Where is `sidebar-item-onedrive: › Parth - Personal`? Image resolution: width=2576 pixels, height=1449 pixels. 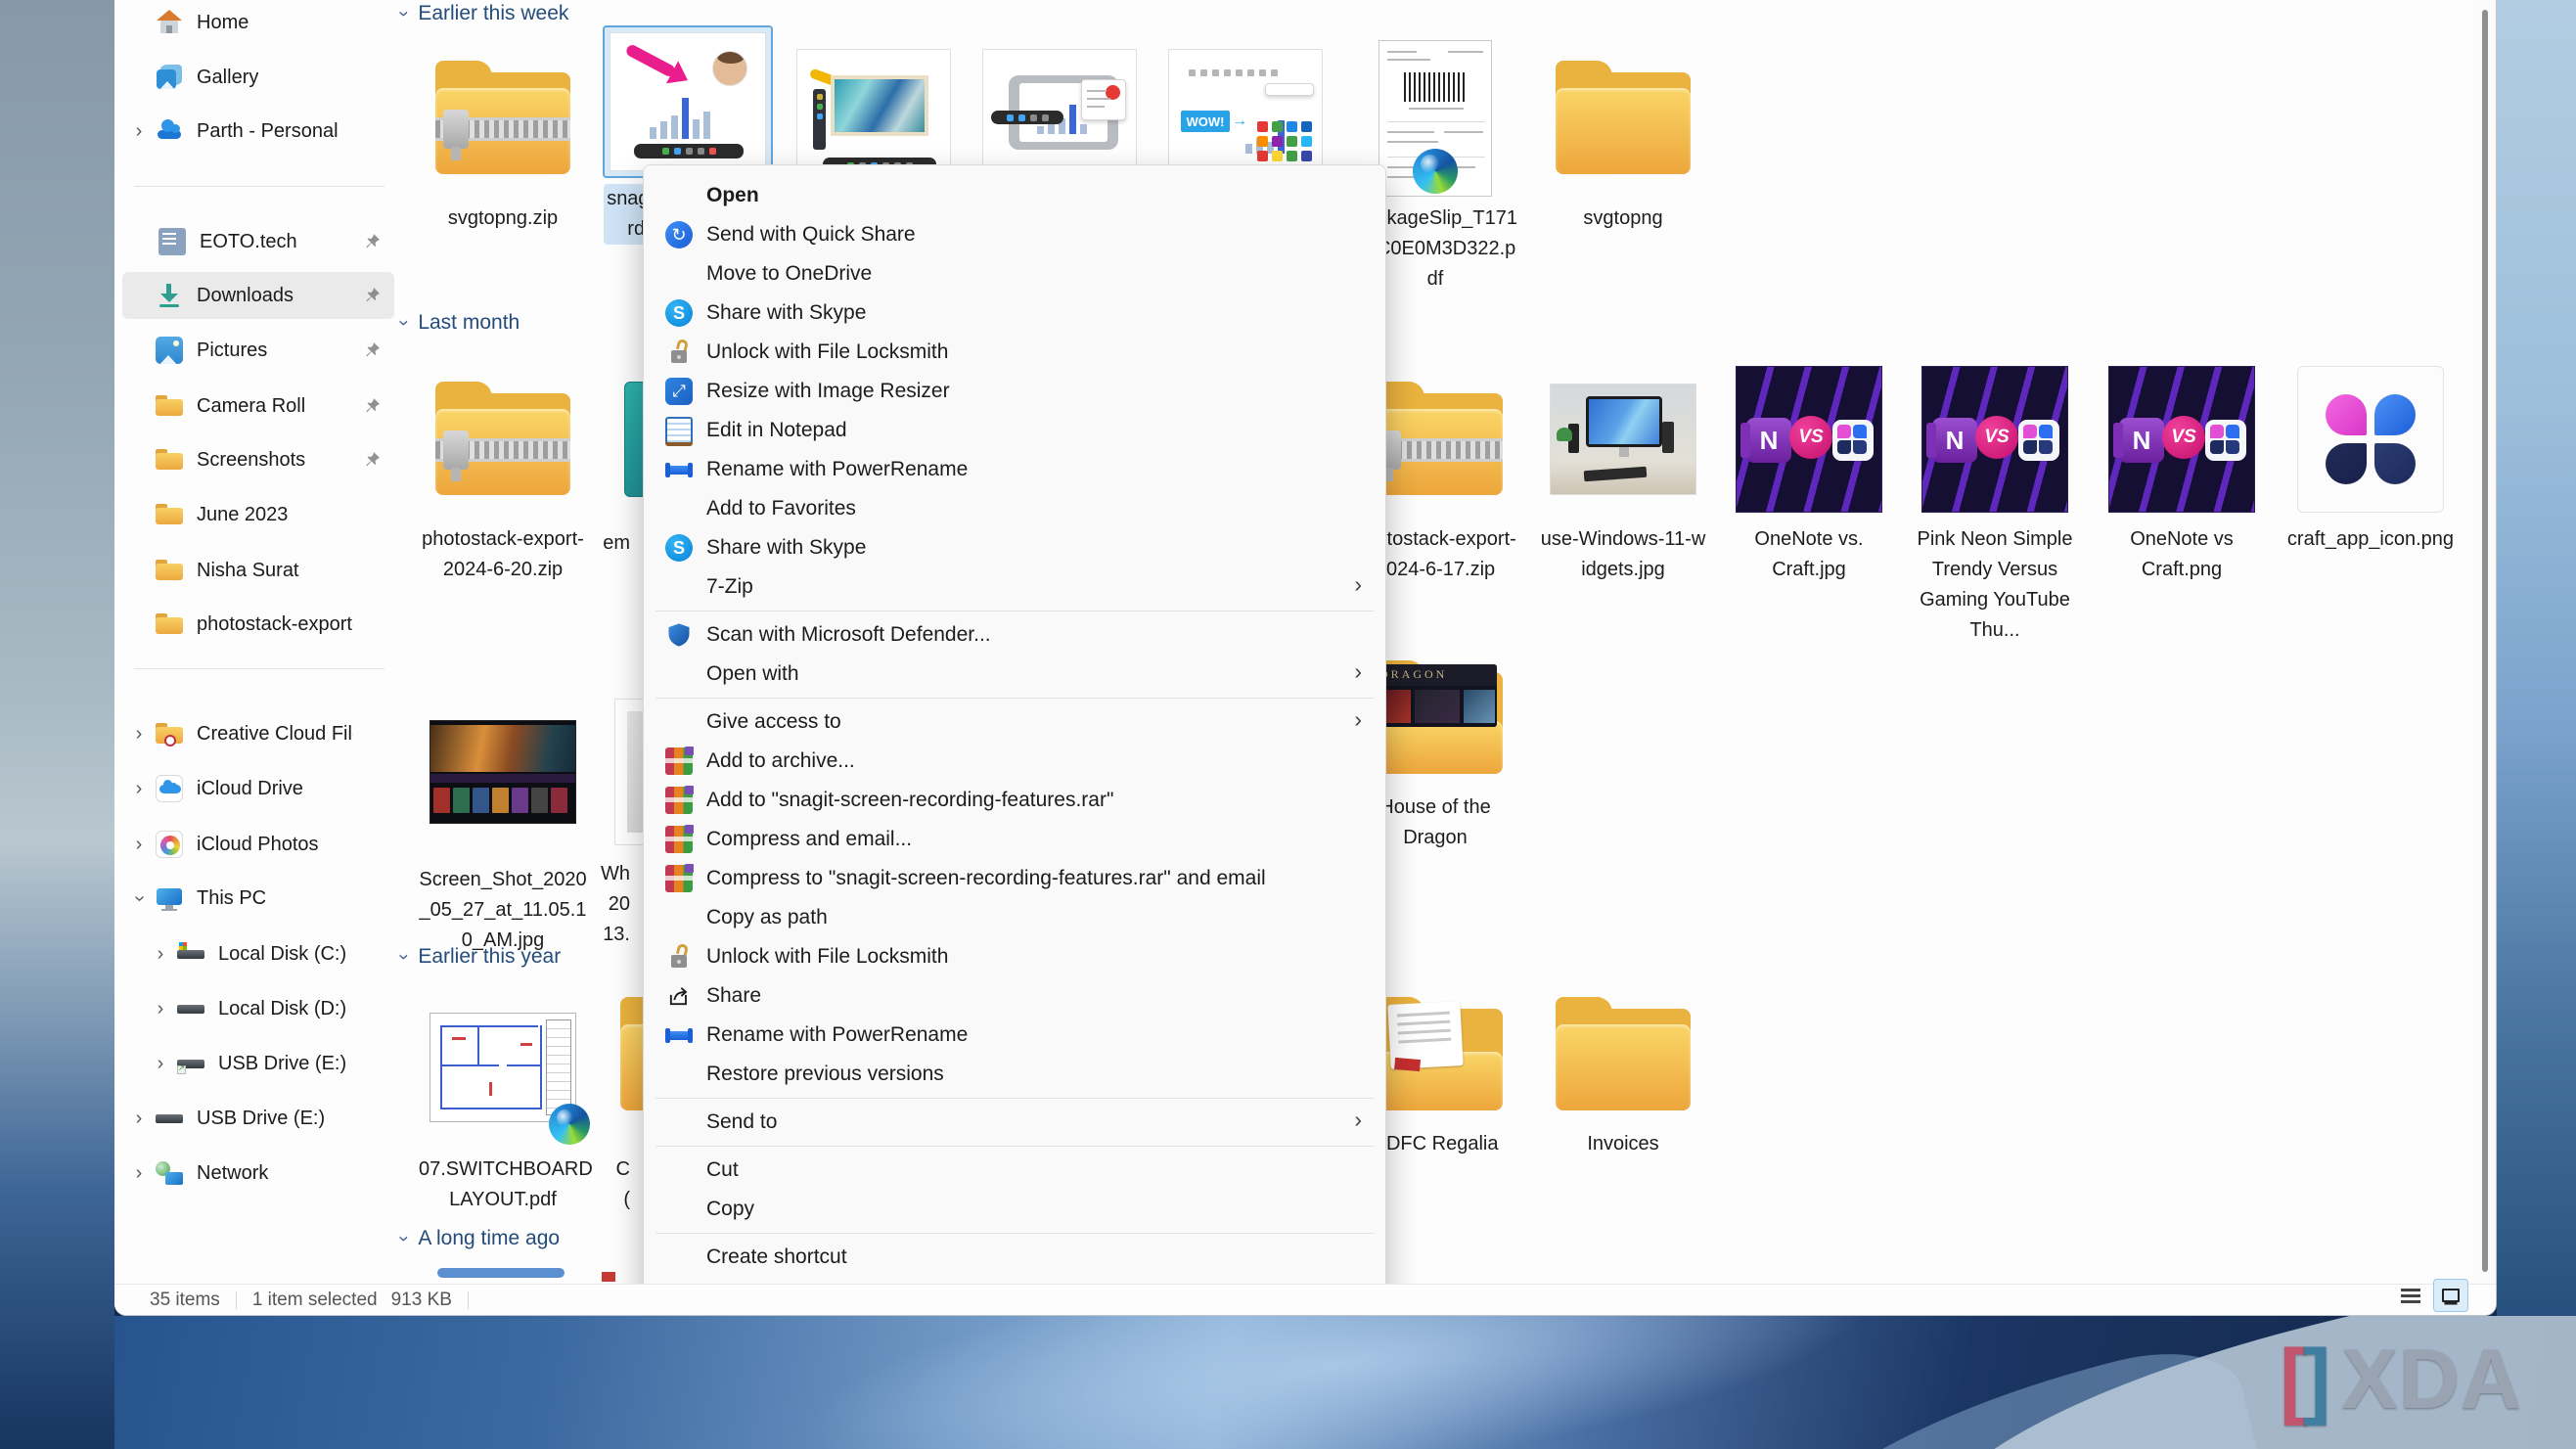 sidebar-item-onedrive: › Parth - Personal is located at coordinates (258, 131).